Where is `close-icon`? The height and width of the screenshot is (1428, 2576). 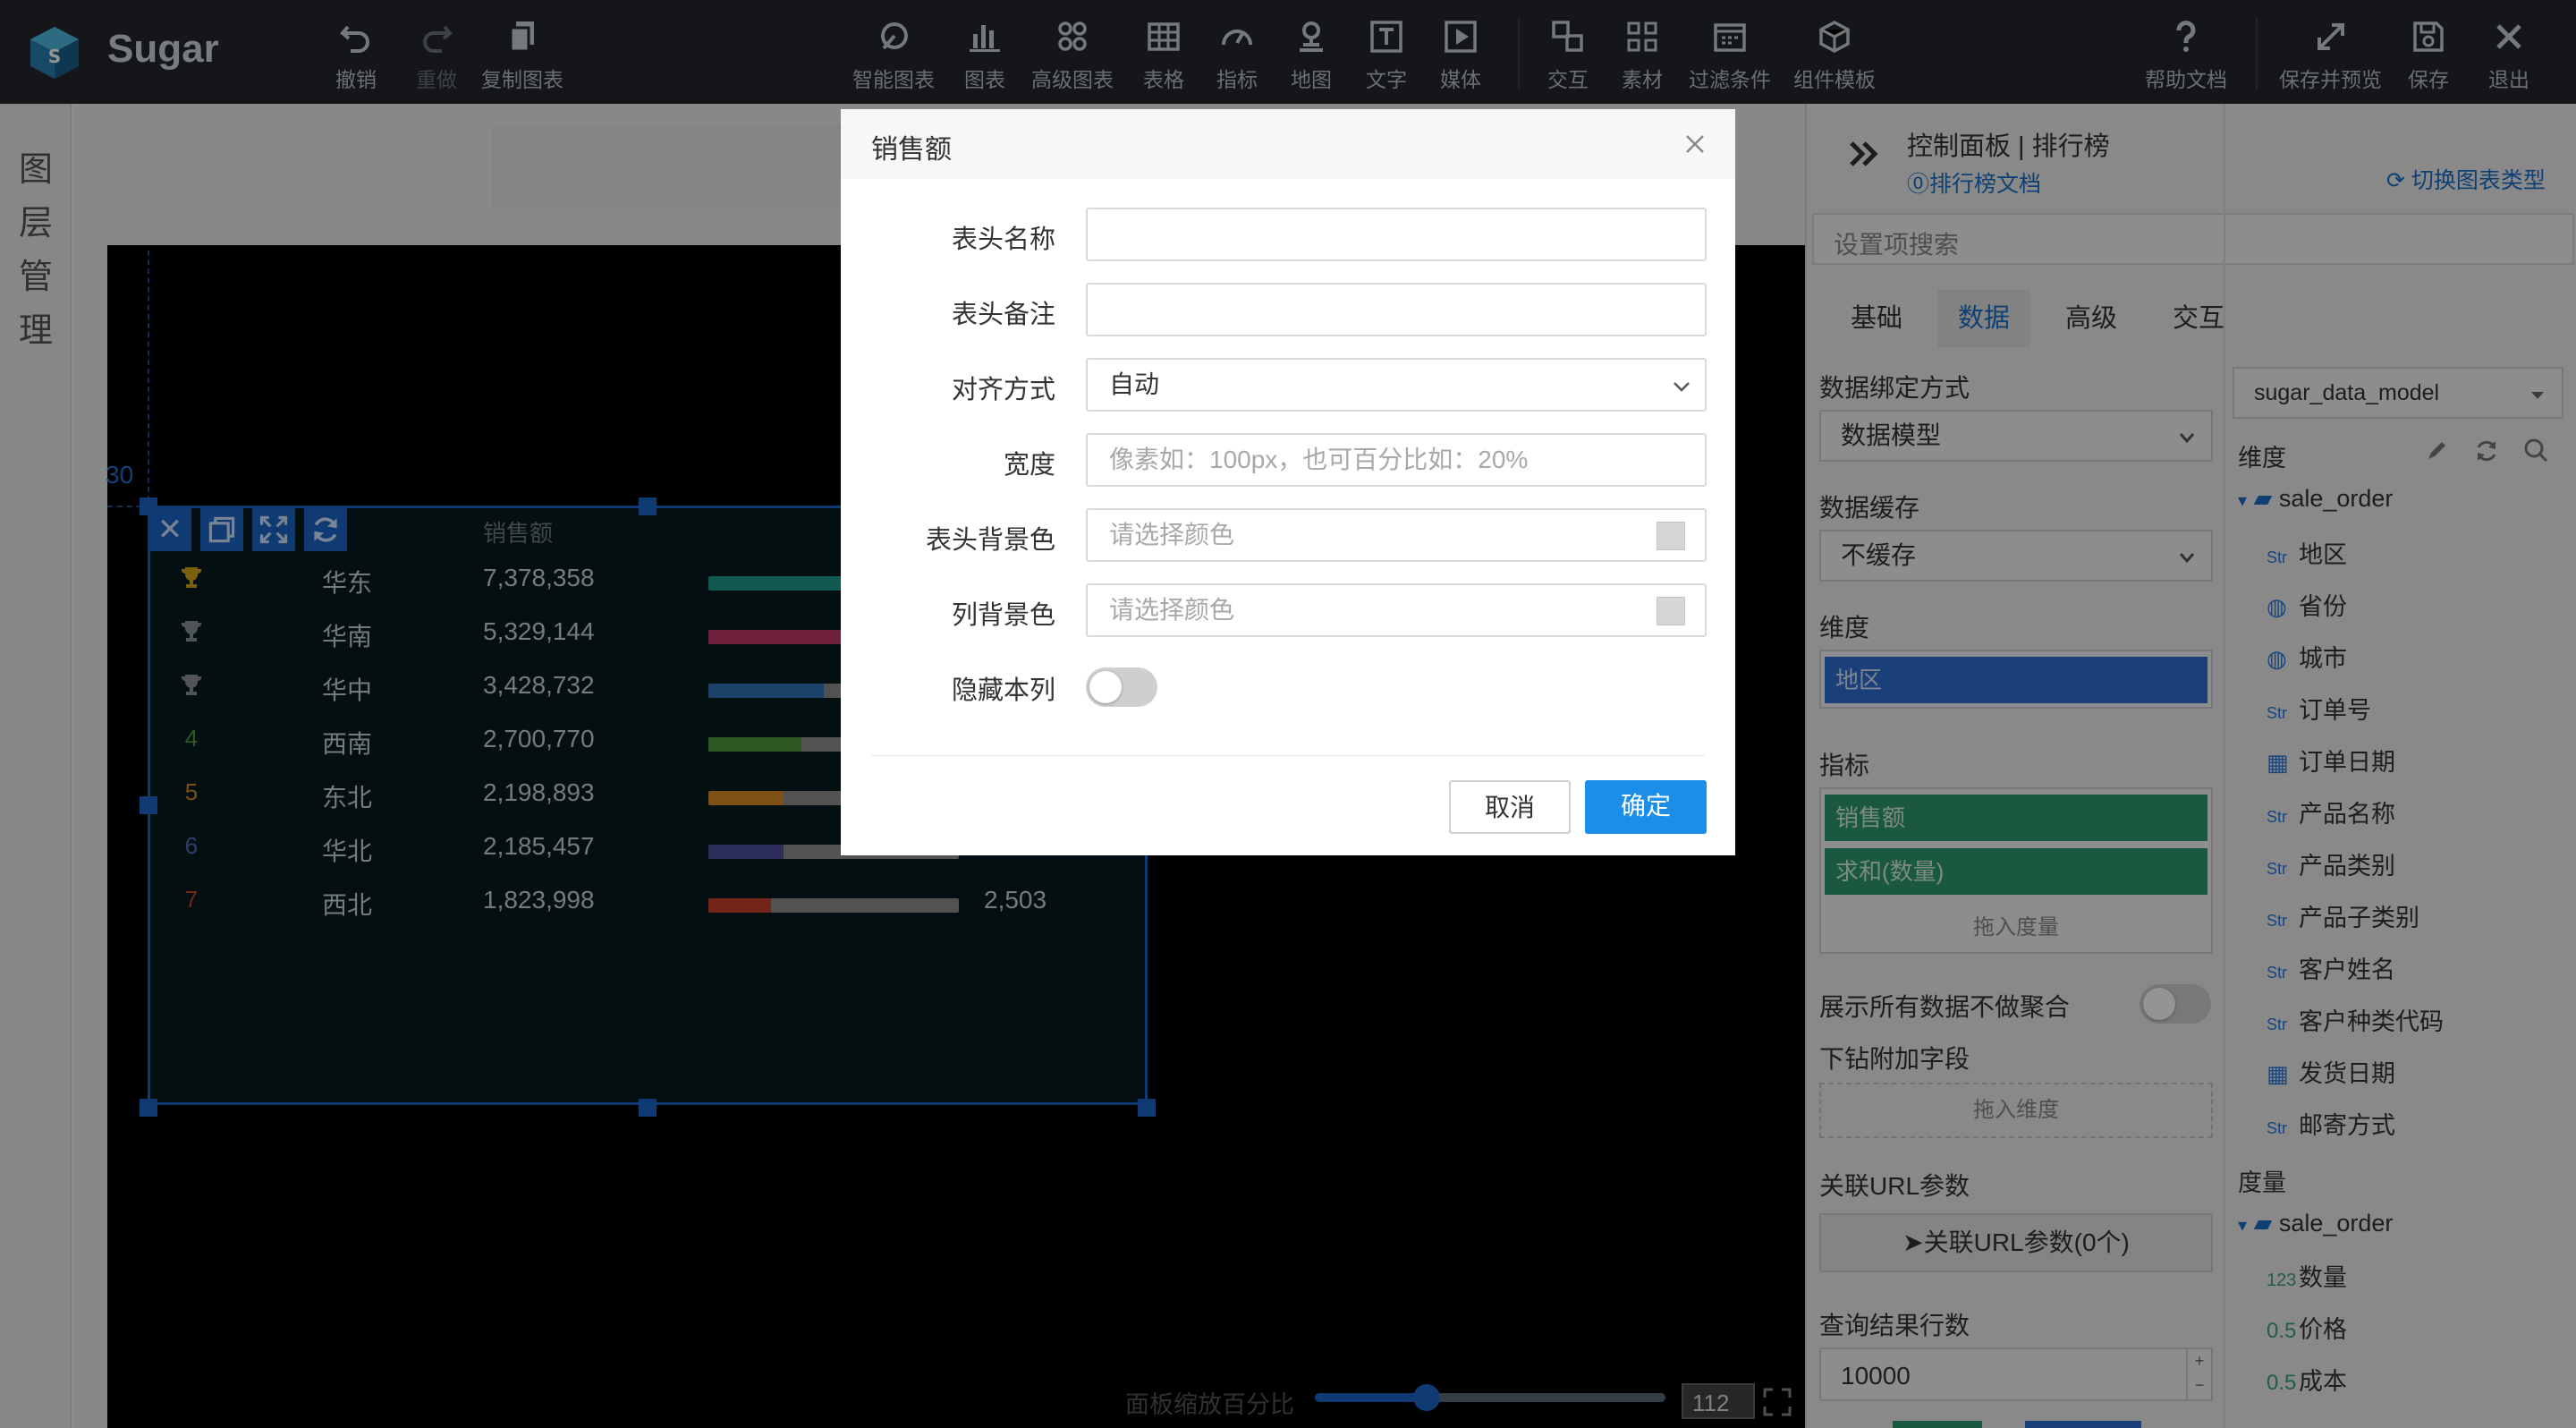 close-icon is located at coordinates (1695, 144).